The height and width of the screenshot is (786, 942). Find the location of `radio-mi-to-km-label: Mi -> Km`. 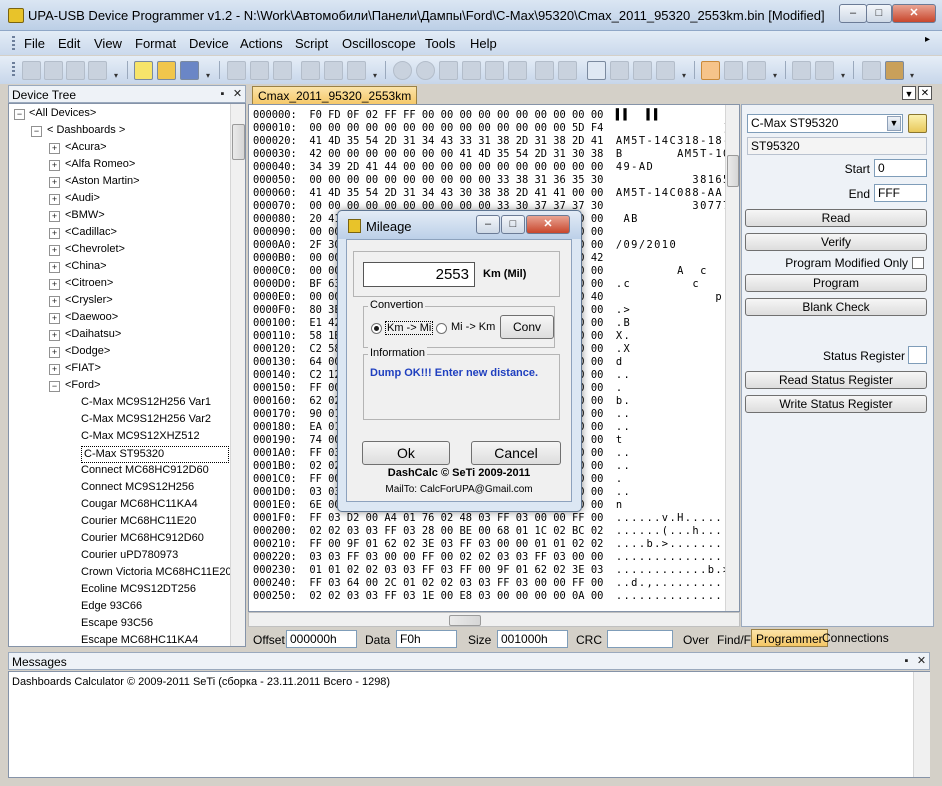

radio-mi-to-km-label: Mi -> Km is located at coordinates (473, 327).